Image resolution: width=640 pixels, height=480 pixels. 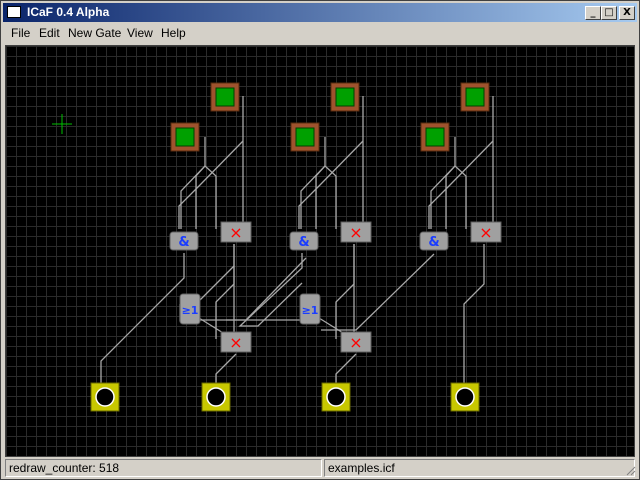 I want to click on maximize-button: □, so click(x=609, y=13).